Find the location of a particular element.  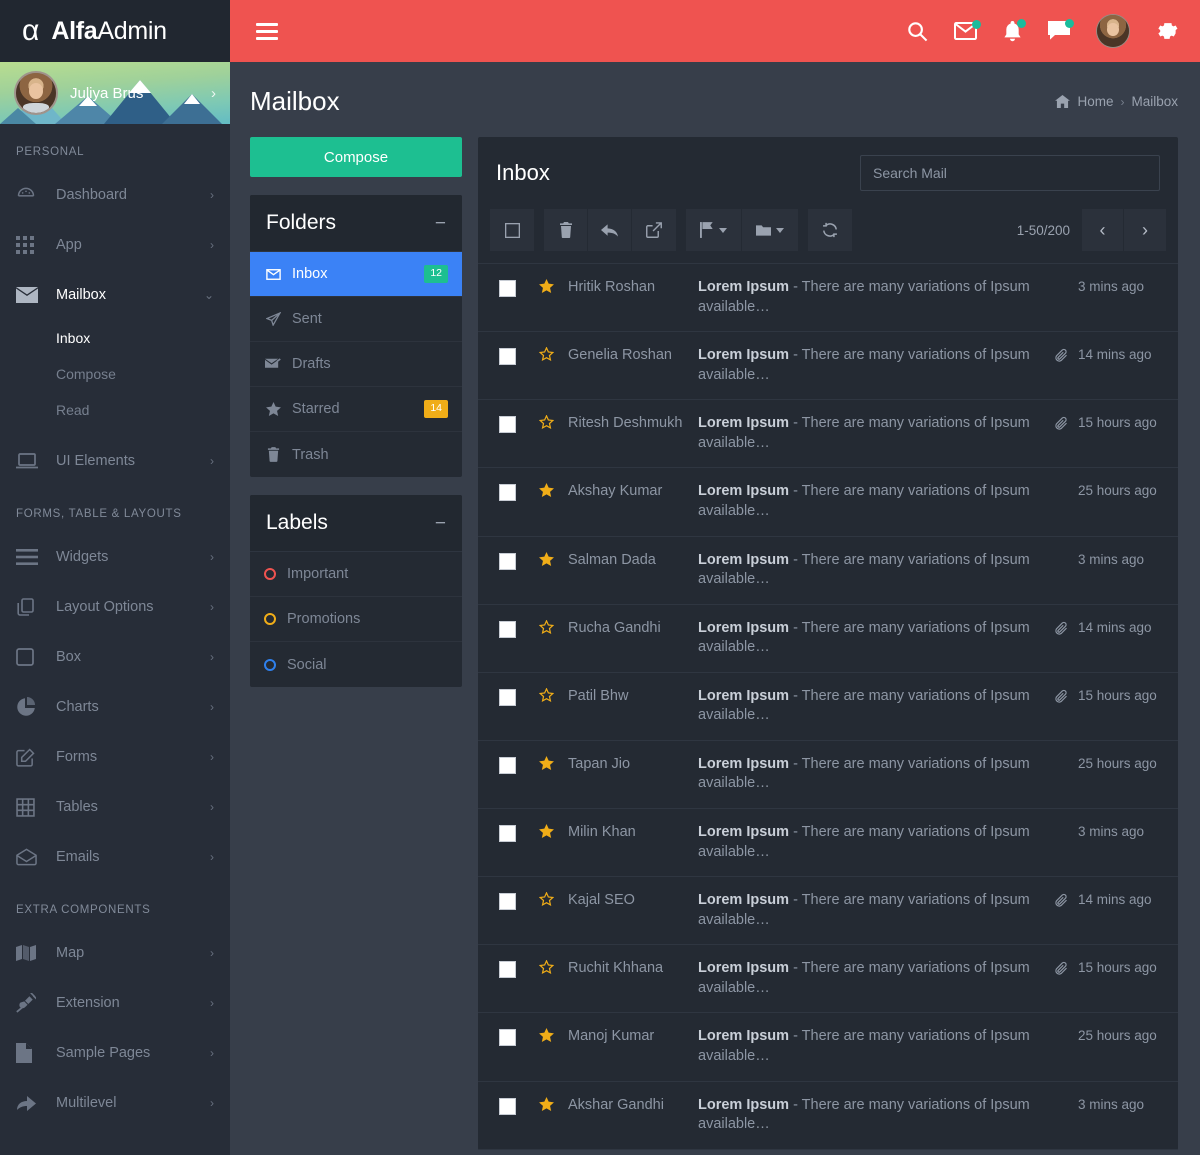

sidebar-item-charts: Charts › is located at coordinates (115, 707).